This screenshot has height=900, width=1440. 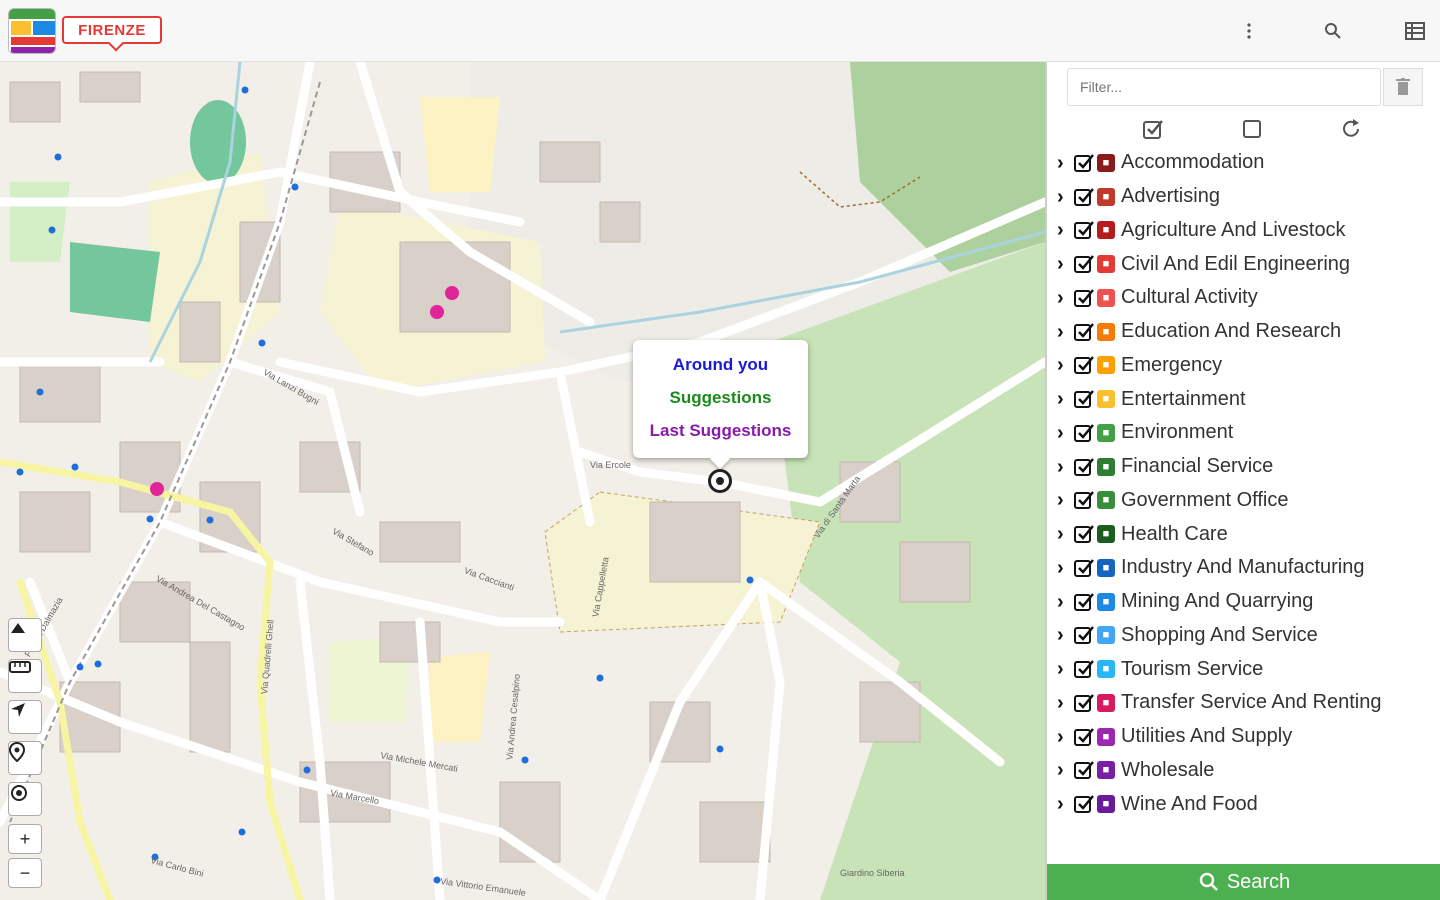 What do you see at coordinates (1415, 31) in the screenshot?
I see `list-view-icon` at bounding box center [1415, 31].